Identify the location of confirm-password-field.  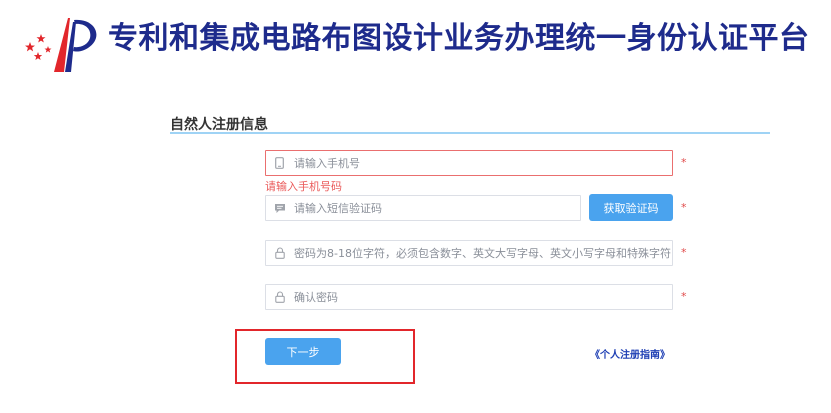
(469, 297).